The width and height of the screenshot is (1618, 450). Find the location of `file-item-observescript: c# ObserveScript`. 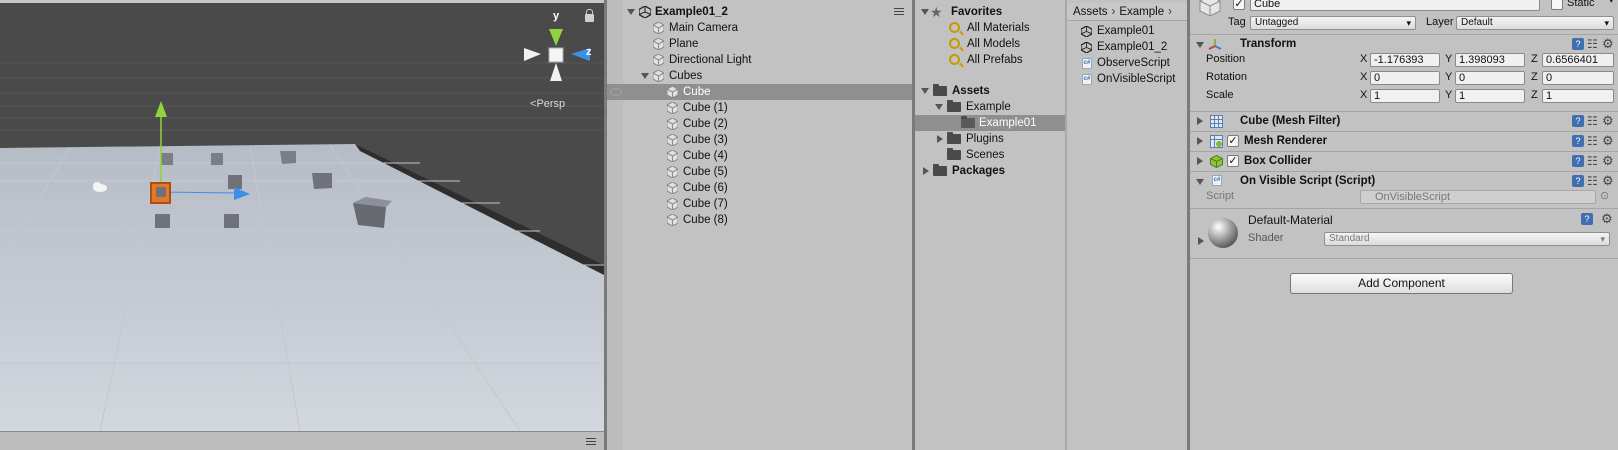

file-item-observescript: c# ObserveScript is located at coordinates (1127, 63).